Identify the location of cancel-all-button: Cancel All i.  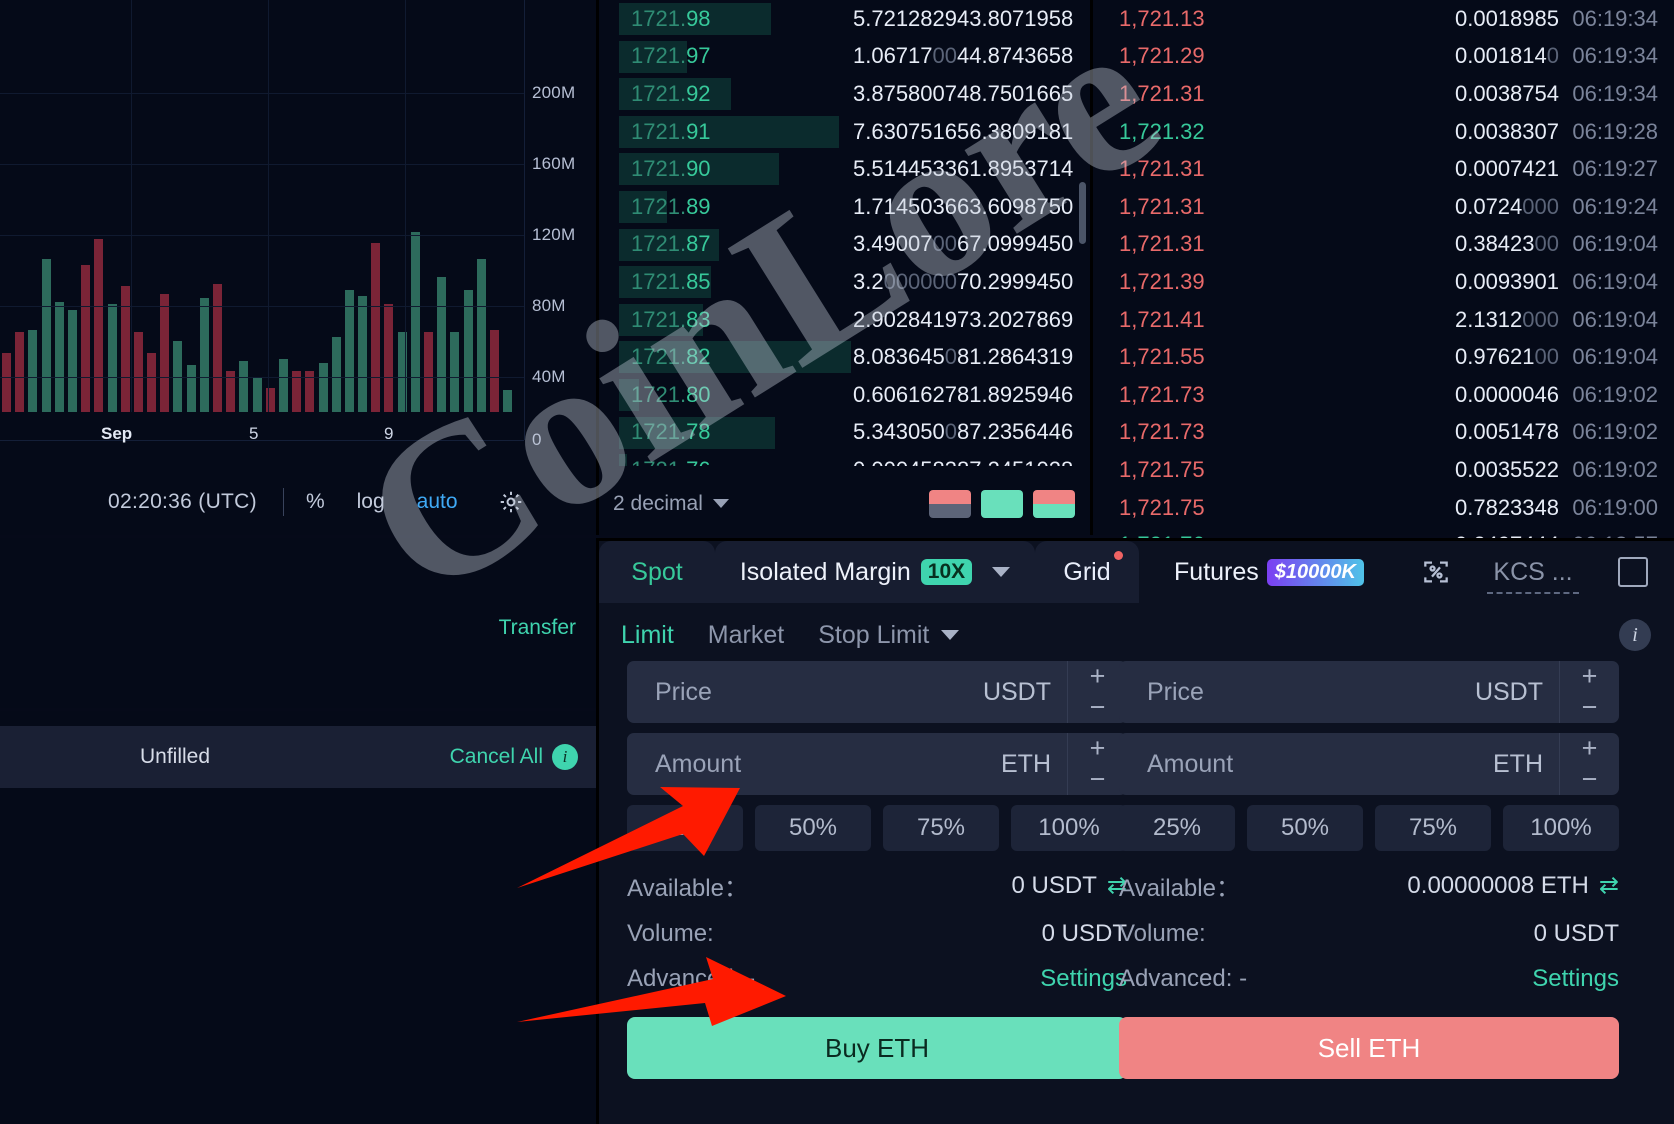
(514, 757).